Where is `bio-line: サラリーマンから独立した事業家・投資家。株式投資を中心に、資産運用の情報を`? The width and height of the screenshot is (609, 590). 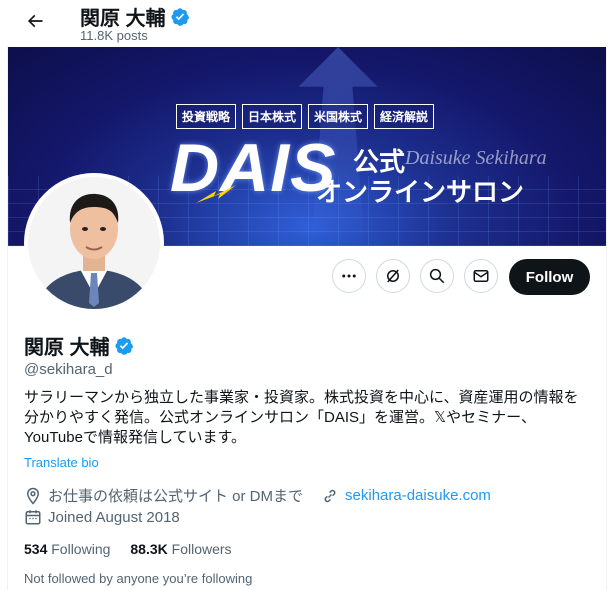 bio-line: サラリーマンから独立した事業家・投資家。株式投資を中心に、資産運用の情報を is located at coordinates (301, 397).